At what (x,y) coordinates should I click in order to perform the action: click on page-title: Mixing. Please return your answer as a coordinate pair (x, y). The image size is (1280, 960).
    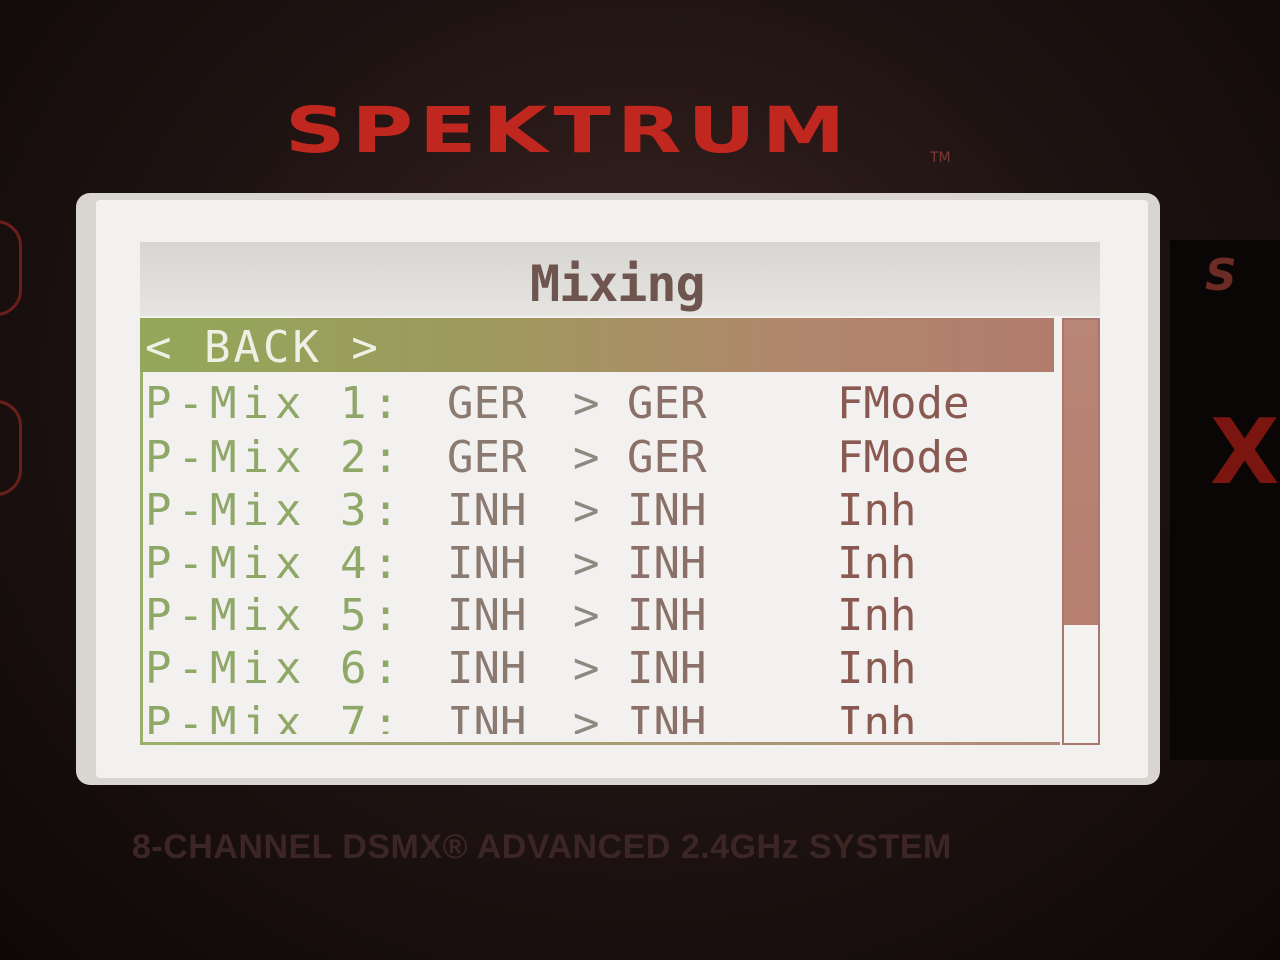
    Looking at the image, I should click on (618, 284).